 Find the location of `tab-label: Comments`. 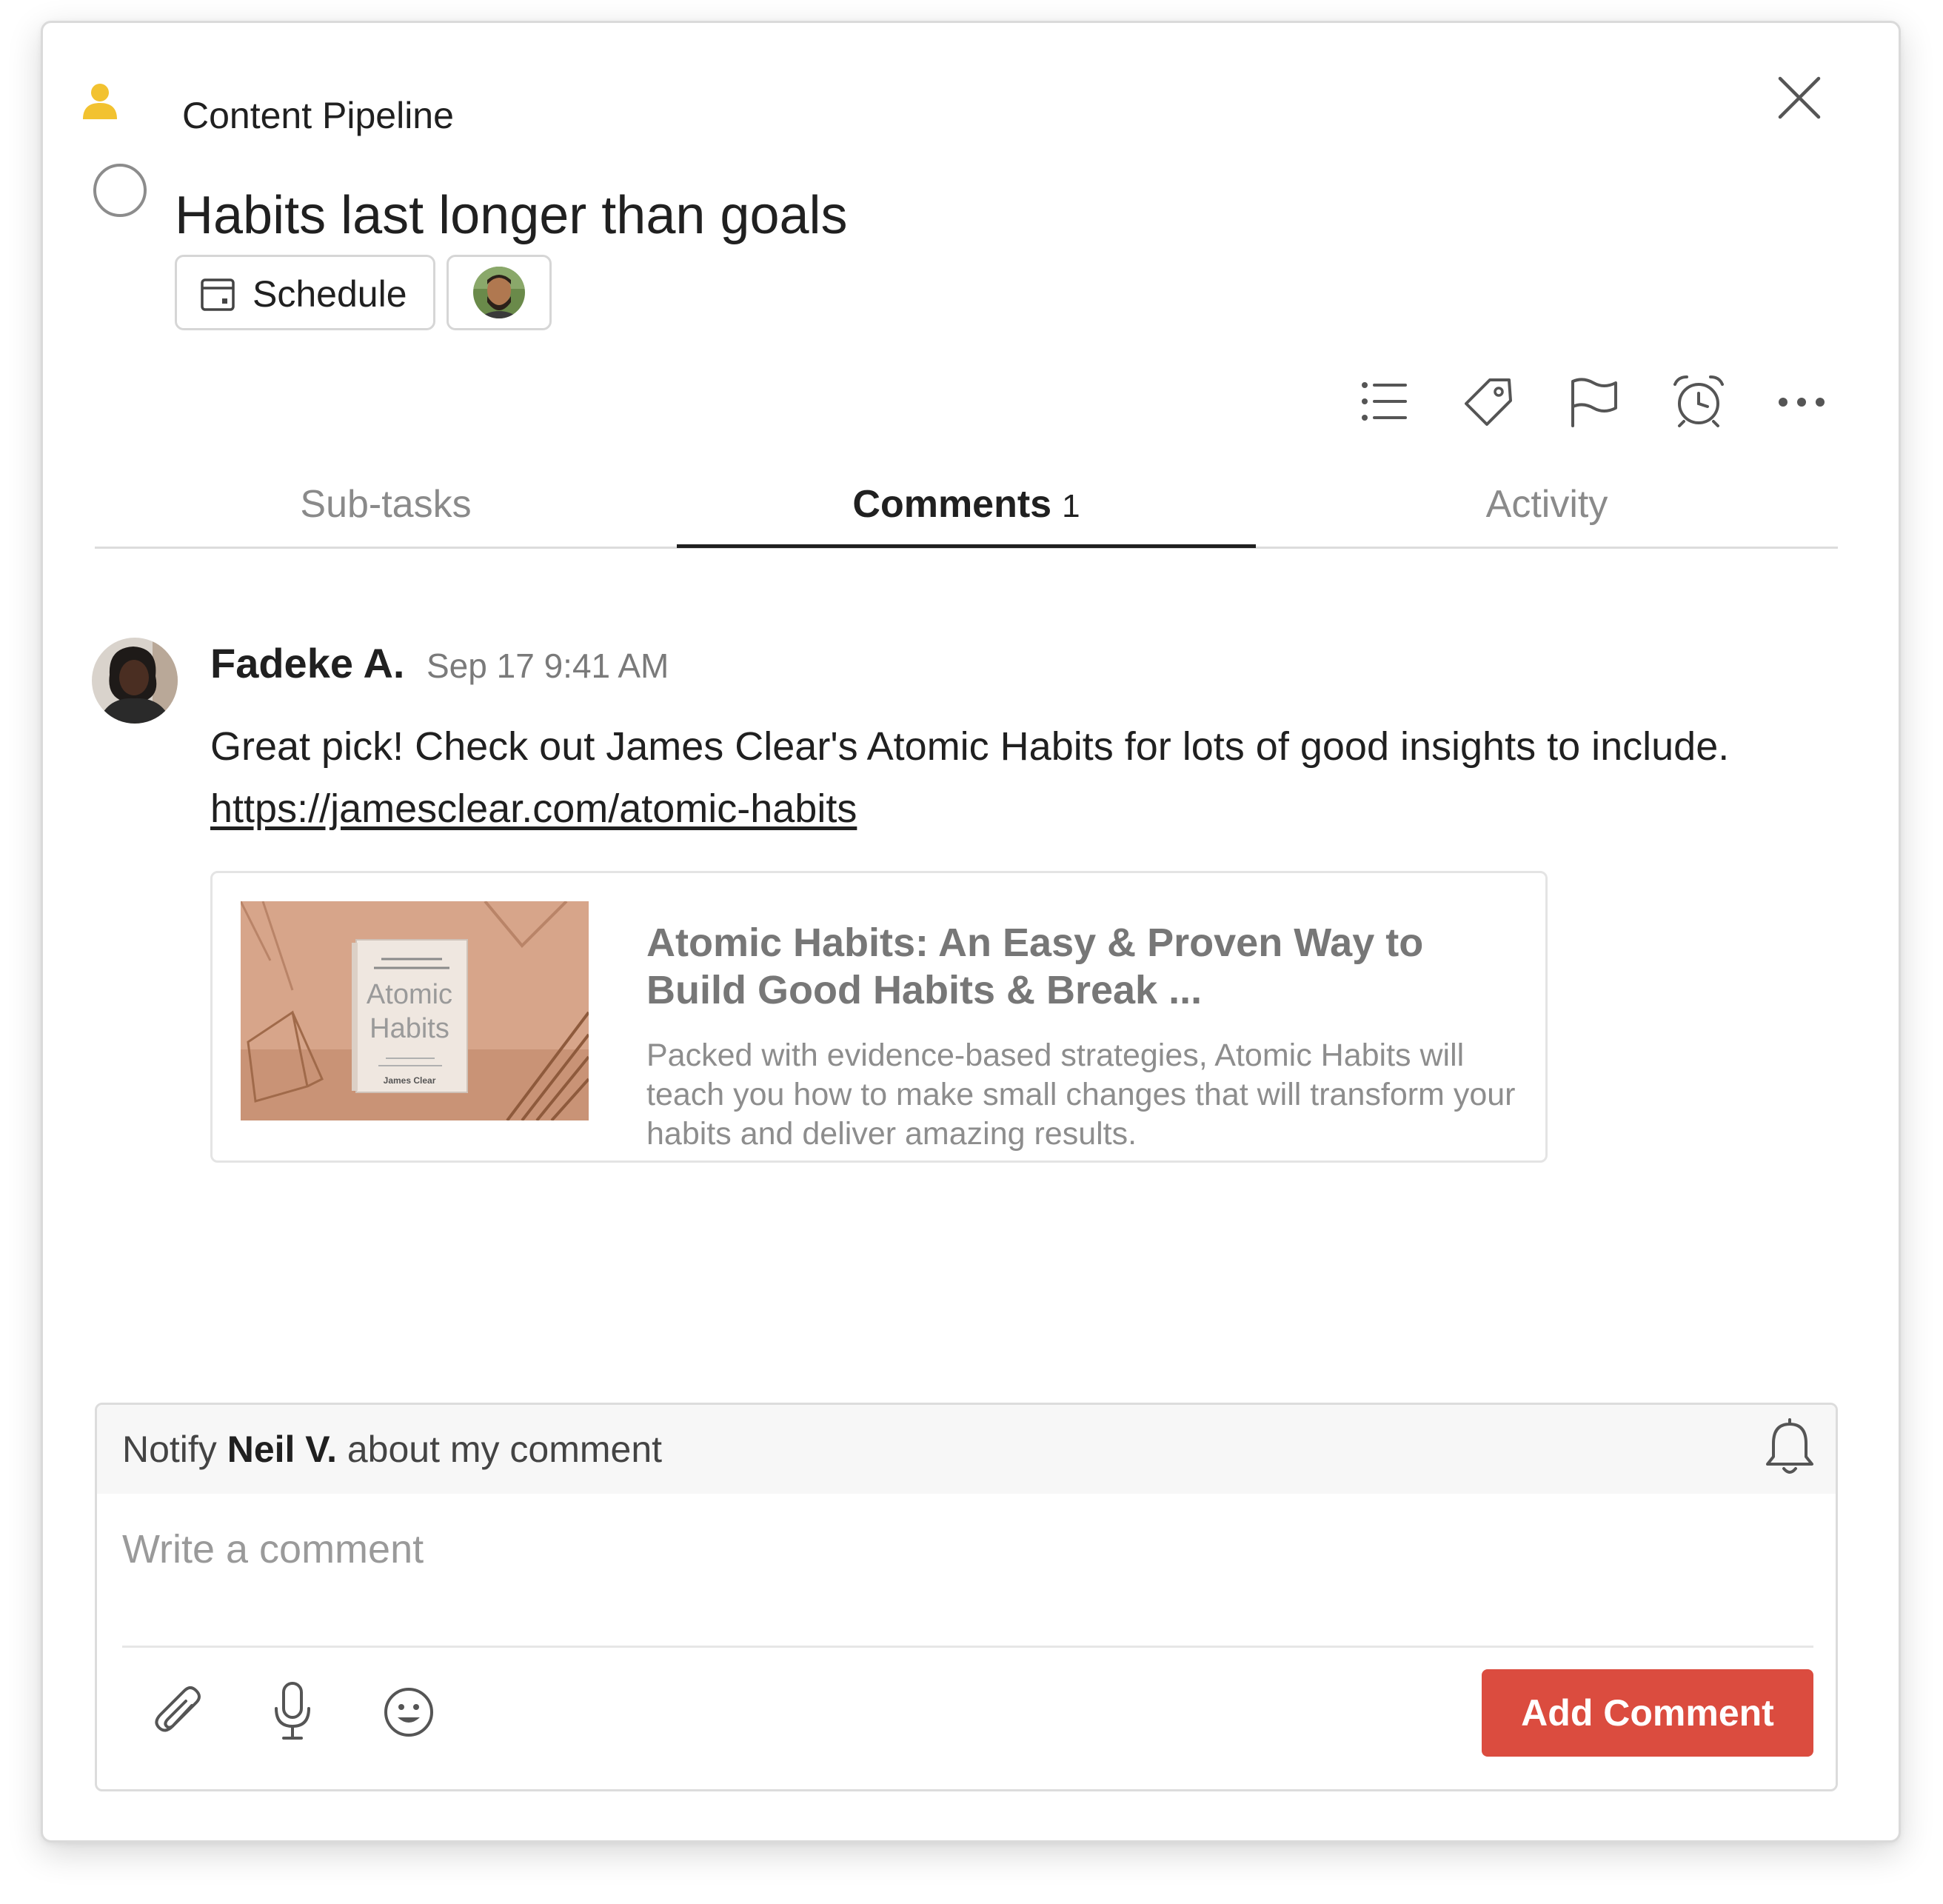

tab-label: Comments is located at coordinates (952, 505).